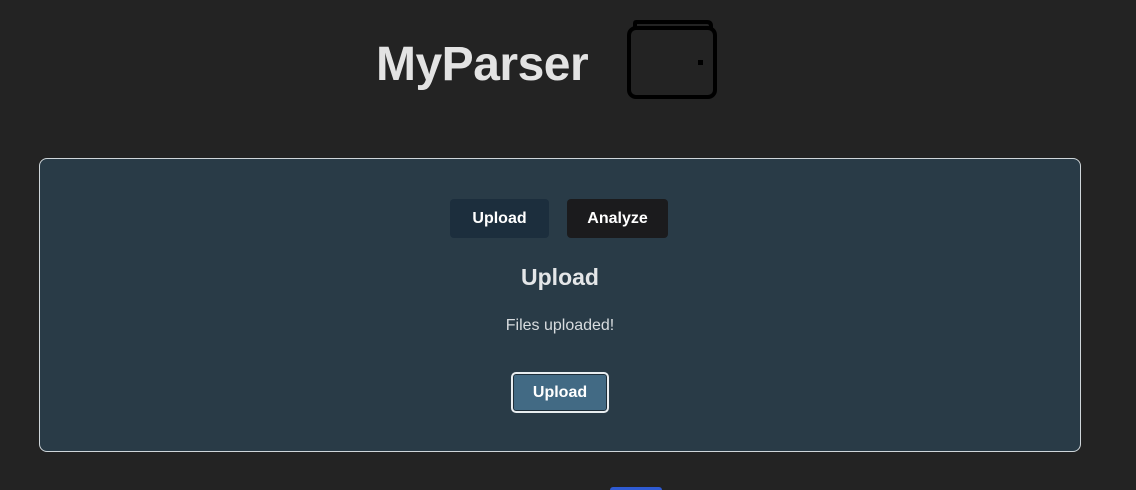 The height and width of the screenshot is (490, 1136). I want to click on tab-upload: Upload, so click(499, 218).